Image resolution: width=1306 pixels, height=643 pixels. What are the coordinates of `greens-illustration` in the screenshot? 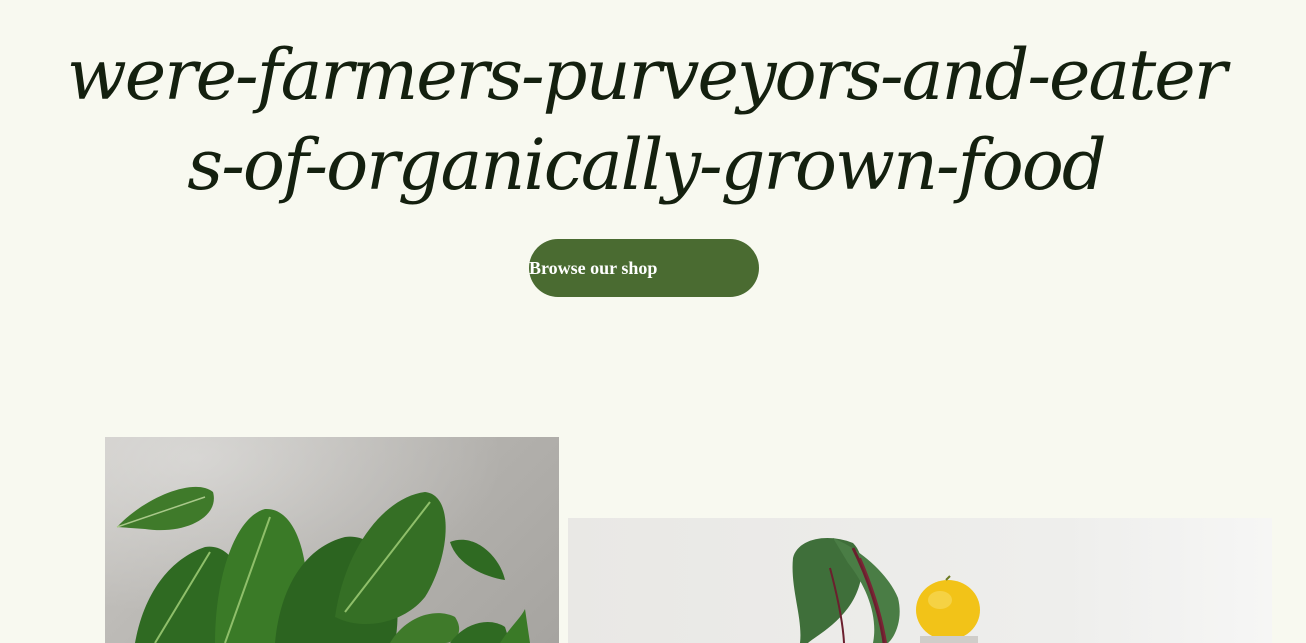 It's located at (323, 564).